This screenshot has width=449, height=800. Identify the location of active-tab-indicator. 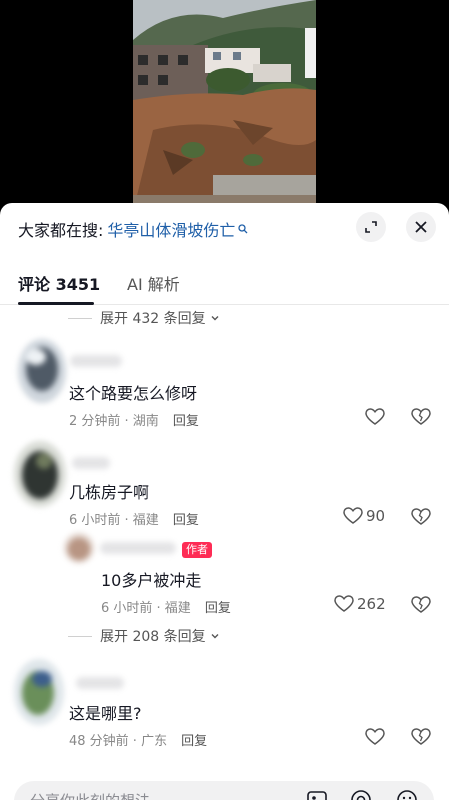
(56, 303).